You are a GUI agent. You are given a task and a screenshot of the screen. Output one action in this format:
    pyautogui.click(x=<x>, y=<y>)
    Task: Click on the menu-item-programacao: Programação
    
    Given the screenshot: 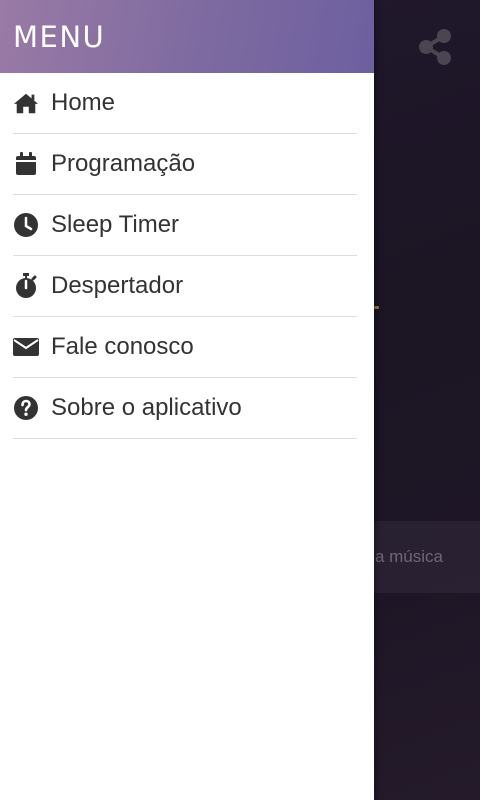 What is the action you would take?
    pyautogui.click(x=185, y=164)
    